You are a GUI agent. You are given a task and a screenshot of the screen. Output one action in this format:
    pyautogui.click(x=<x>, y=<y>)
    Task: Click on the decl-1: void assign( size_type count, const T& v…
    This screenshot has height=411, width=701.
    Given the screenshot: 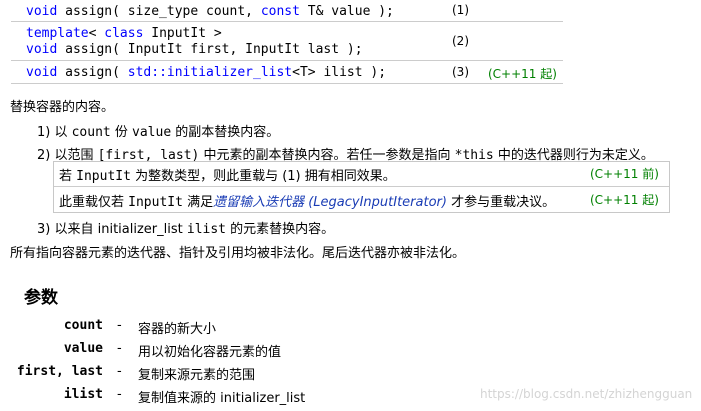 What is the action you would take?
    pyautogui.click(x=210, y=11)
    